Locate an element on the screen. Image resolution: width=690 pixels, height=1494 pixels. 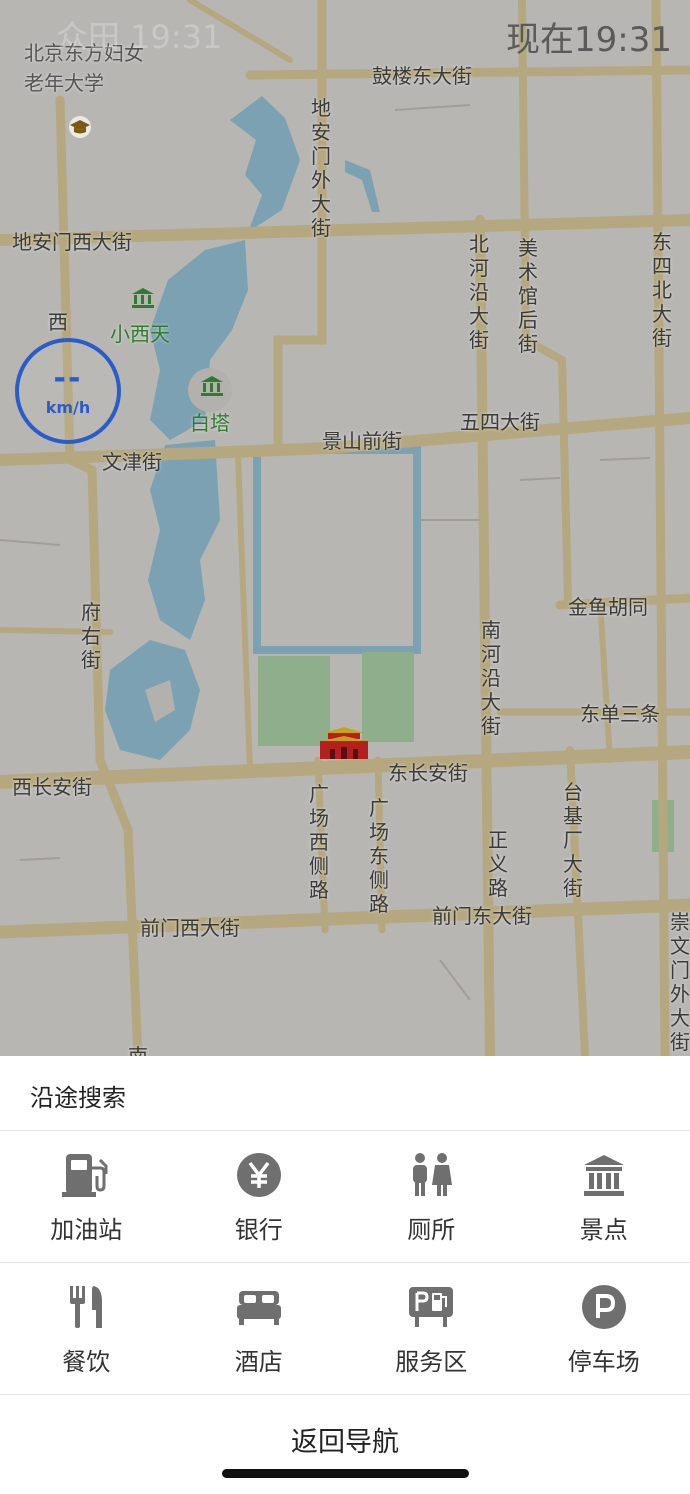
category-bank: 银行 is located at coordinates (259, 1197).